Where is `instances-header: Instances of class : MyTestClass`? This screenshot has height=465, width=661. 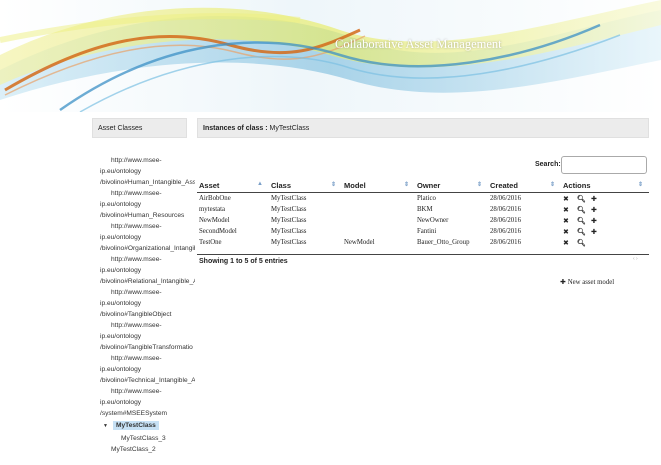
instances-header: Instances of class : MyTestClass is located at coordinates (423, 128).